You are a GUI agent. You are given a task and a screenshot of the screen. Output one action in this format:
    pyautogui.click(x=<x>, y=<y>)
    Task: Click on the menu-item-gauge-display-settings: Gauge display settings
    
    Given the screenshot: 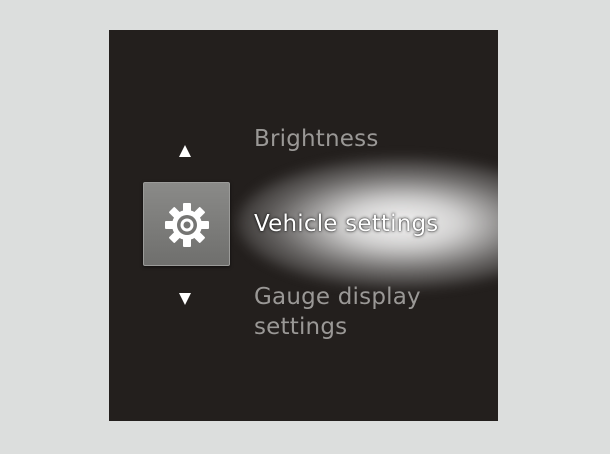 What is the action you would take?
    pyautogui.click(x=354, y=312)
    